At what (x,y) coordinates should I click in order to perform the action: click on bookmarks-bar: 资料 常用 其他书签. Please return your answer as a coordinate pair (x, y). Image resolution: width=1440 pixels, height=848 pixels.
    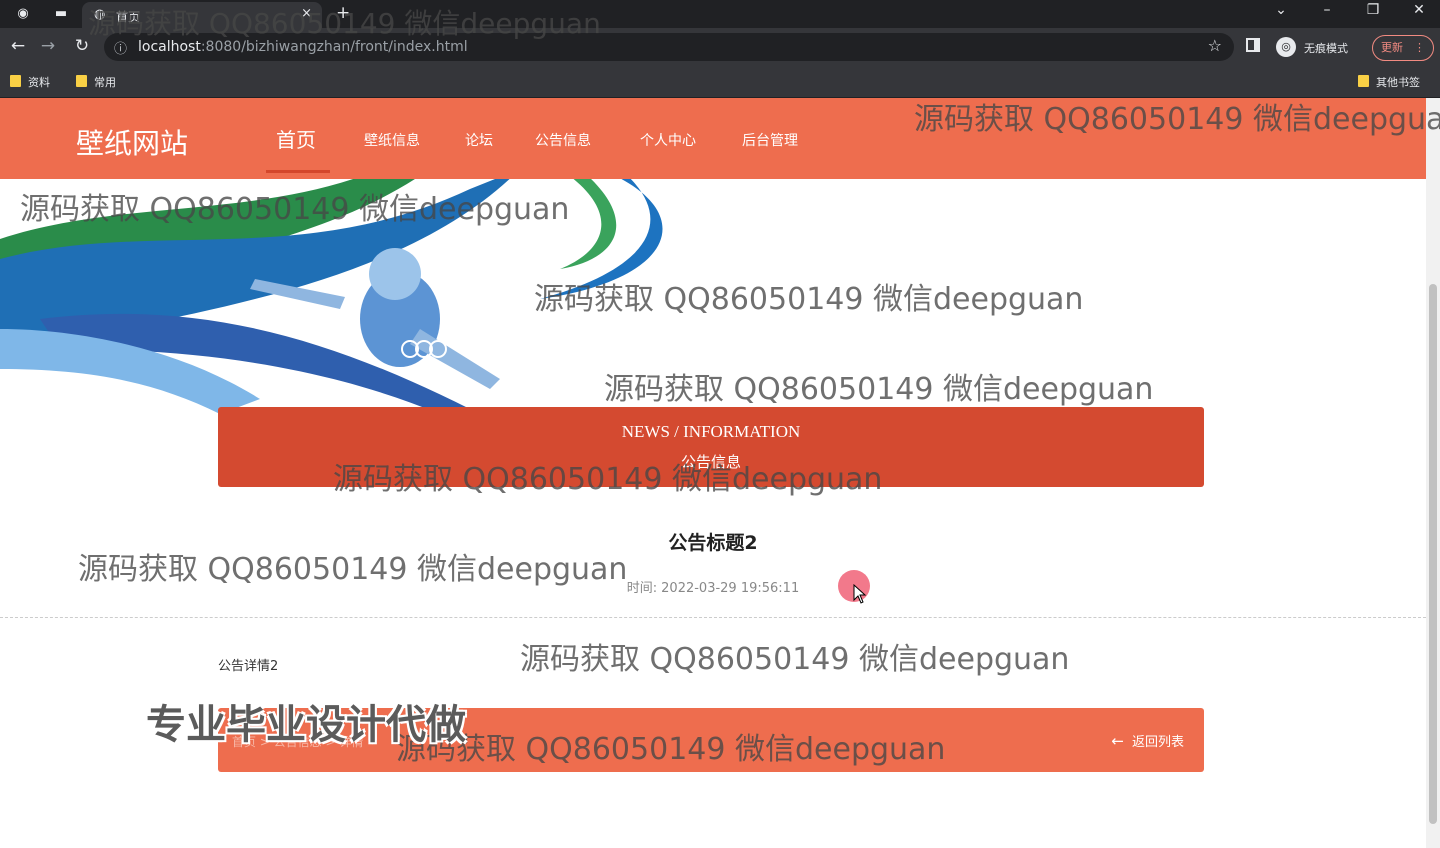
    Looking at the image, I should click on (720, 82).